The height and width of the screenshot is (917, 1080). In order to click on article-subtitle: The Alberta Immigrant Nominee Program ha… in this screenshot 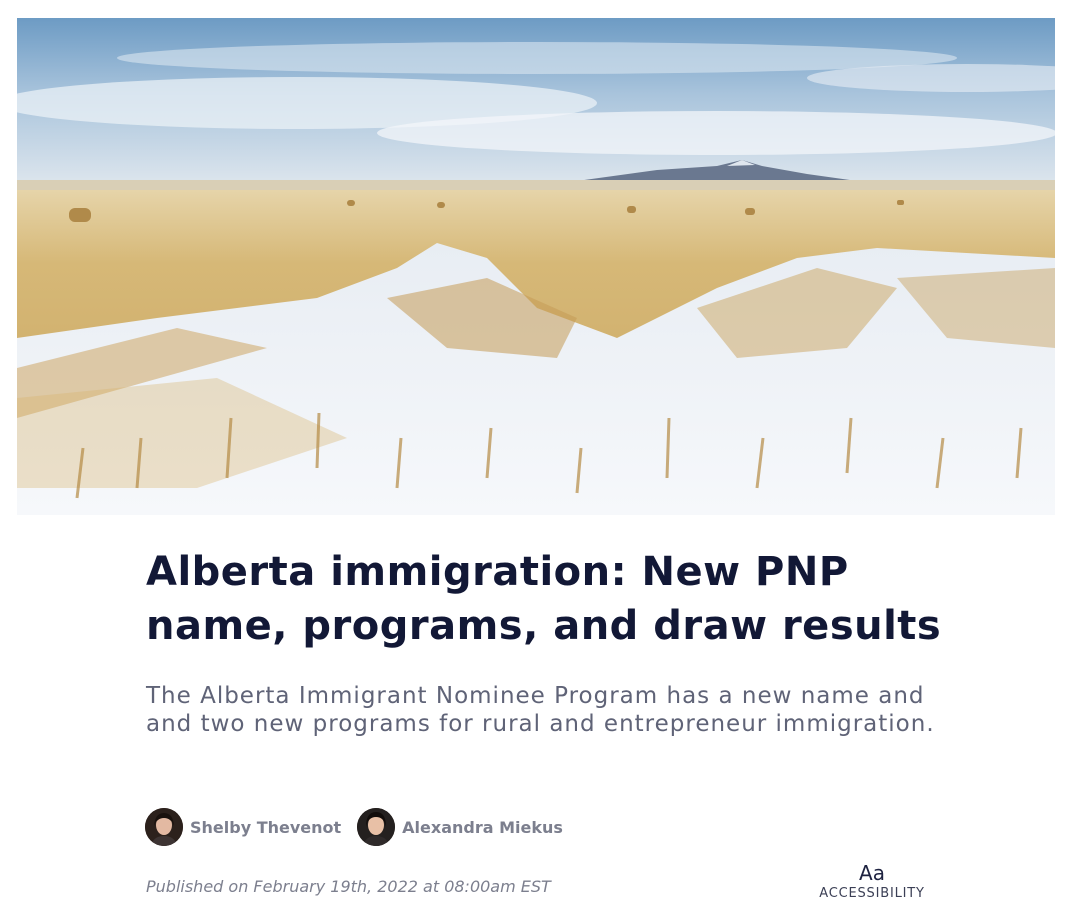, I will do `click(540, 710)`.